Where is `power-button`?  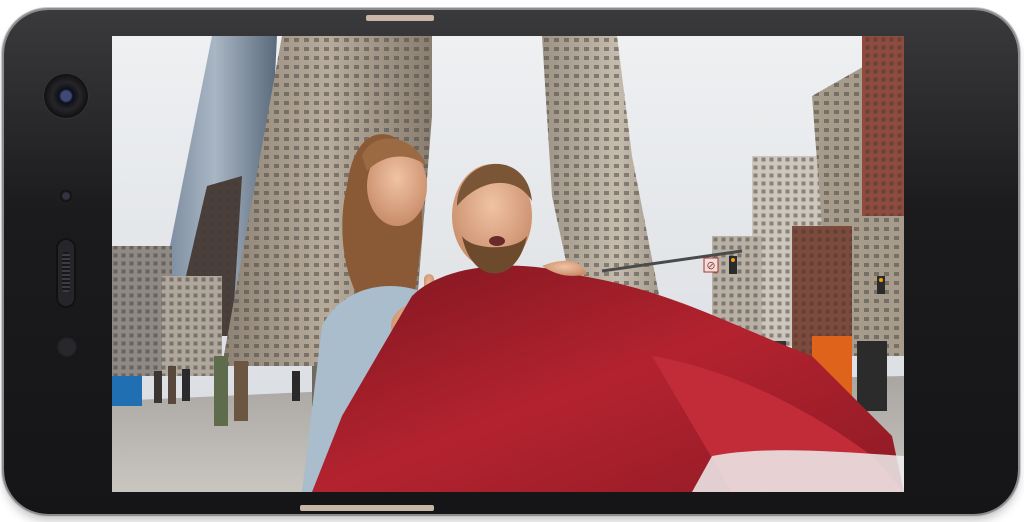
power-button is located at coordinates (400, 18).